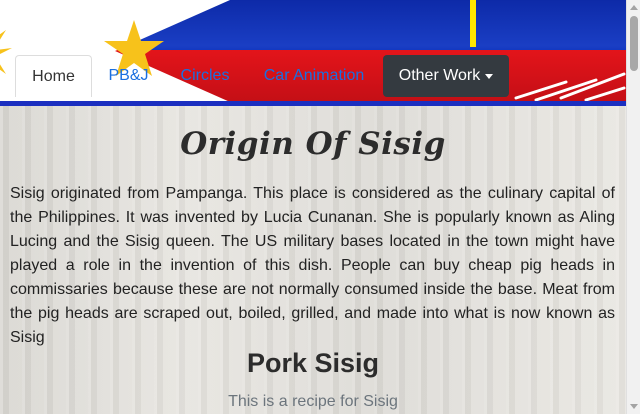 The image size is (640, 414). Describe the element at coordinates (570, 87) in the screenshot. I see `flag-white-streaks` at that location.